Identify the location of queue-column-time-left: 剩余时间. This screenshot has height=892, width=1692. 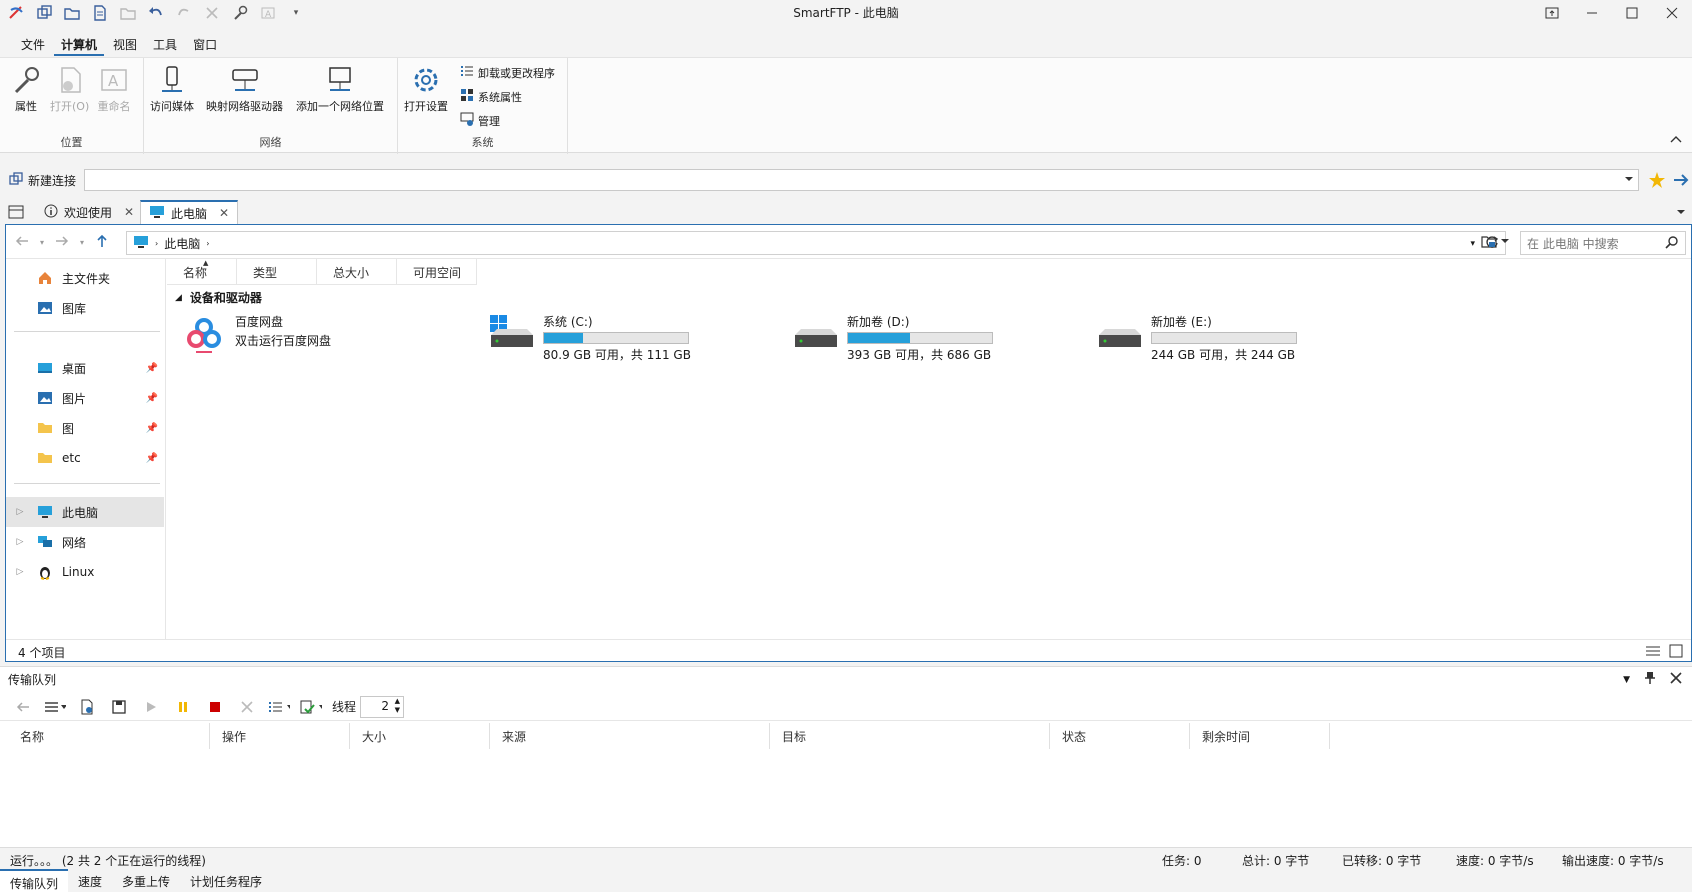
(1260, 736).